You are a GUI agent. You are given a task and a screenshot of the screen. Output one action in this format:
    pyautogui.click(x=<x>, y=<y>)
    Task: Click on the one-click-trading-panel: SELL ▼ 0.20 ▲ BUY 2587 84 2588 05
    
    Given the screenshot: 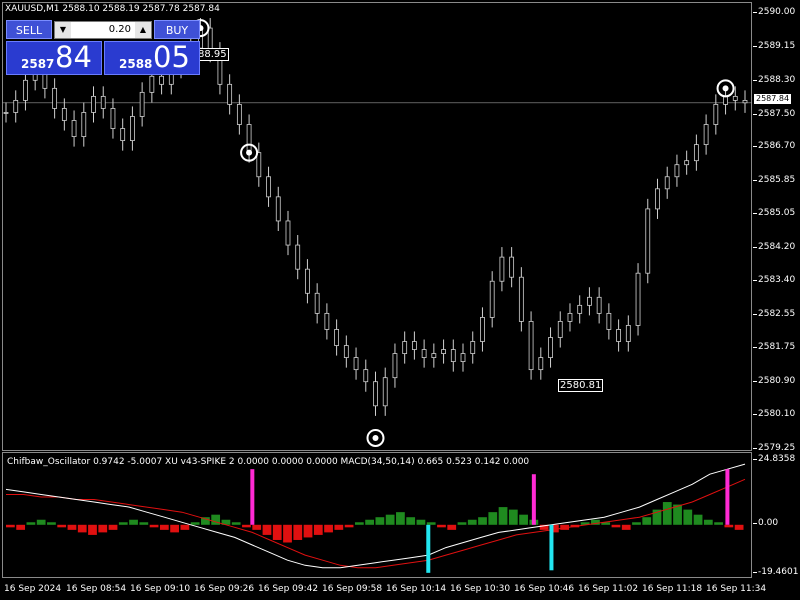 What is the action you would take?
    pyautogui.click(x=103, y=48)
    